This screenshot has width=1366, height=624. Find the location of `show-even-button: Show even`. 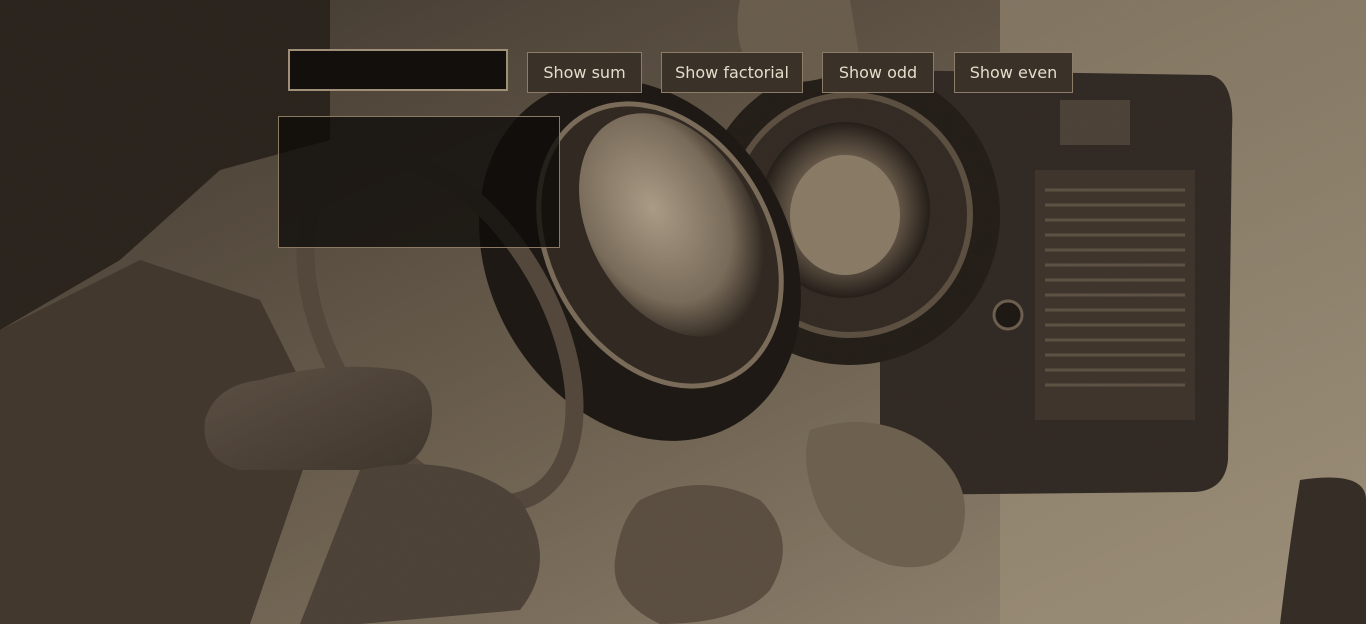

show-even-button: Show even is located at coordinates (1013, 72).